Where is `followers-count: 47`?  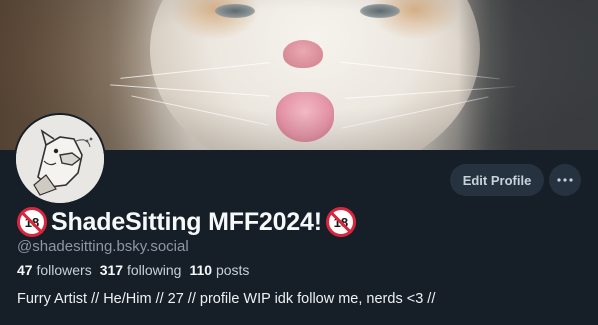 followers-count: 47 is located at coordinates (25, 270).